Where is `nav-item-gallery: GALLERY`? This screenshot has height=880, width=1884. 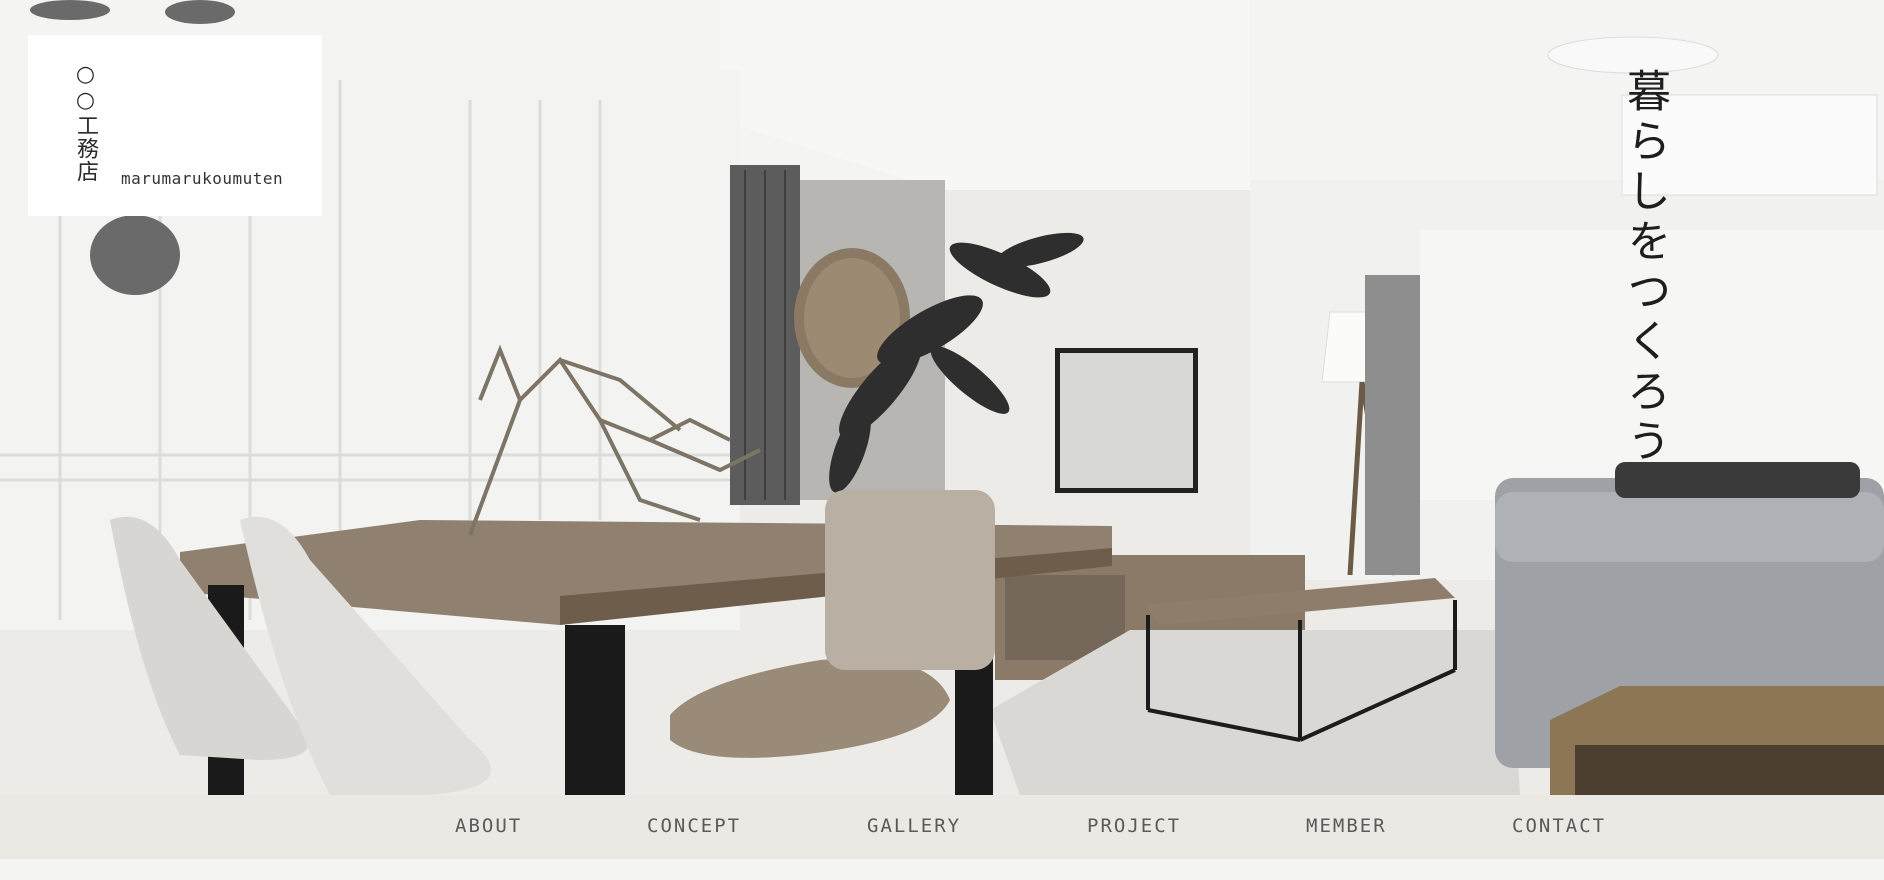
nav-item-gallery: GALLERY is located at coordinates (914, 826).